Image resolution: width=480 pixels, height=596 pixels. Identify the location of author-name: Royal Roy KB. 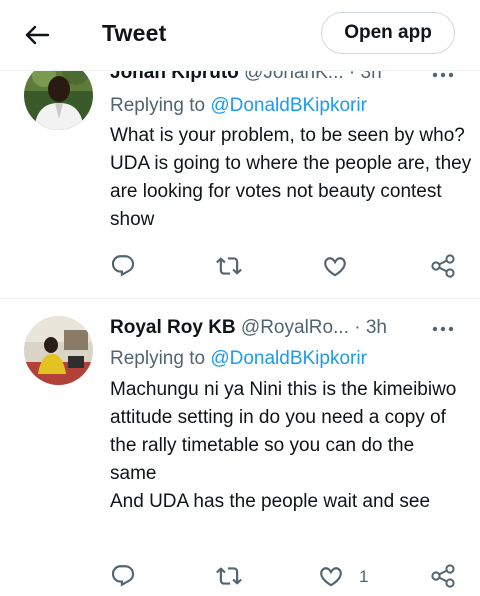
(173, 327).